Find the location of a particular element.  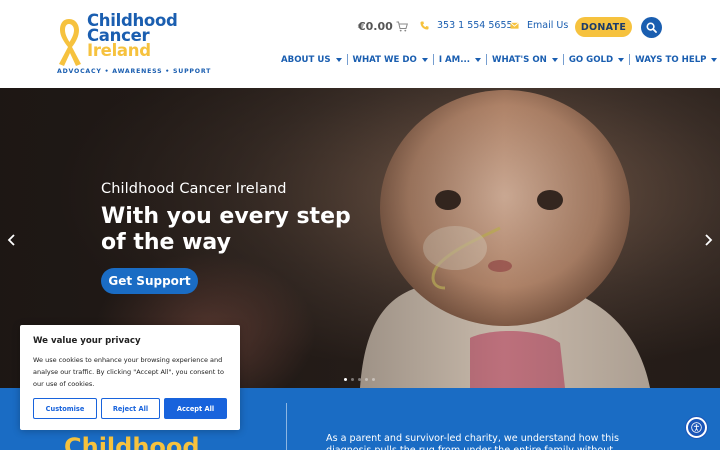

nav-label: WHAT WE DO is located at coordinates (384, 59).